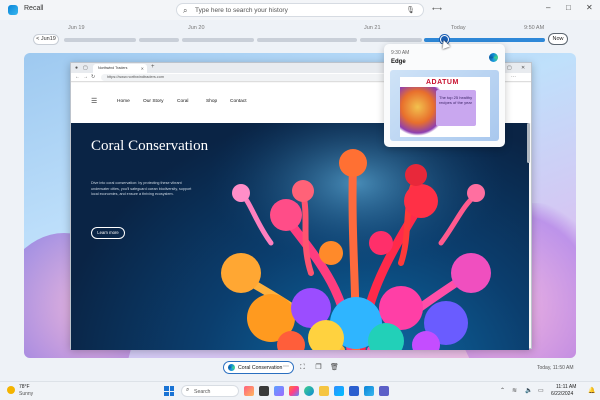 The image size is (600, 400). I want to click on nav-link-shop: Shop, so click(211, 101).